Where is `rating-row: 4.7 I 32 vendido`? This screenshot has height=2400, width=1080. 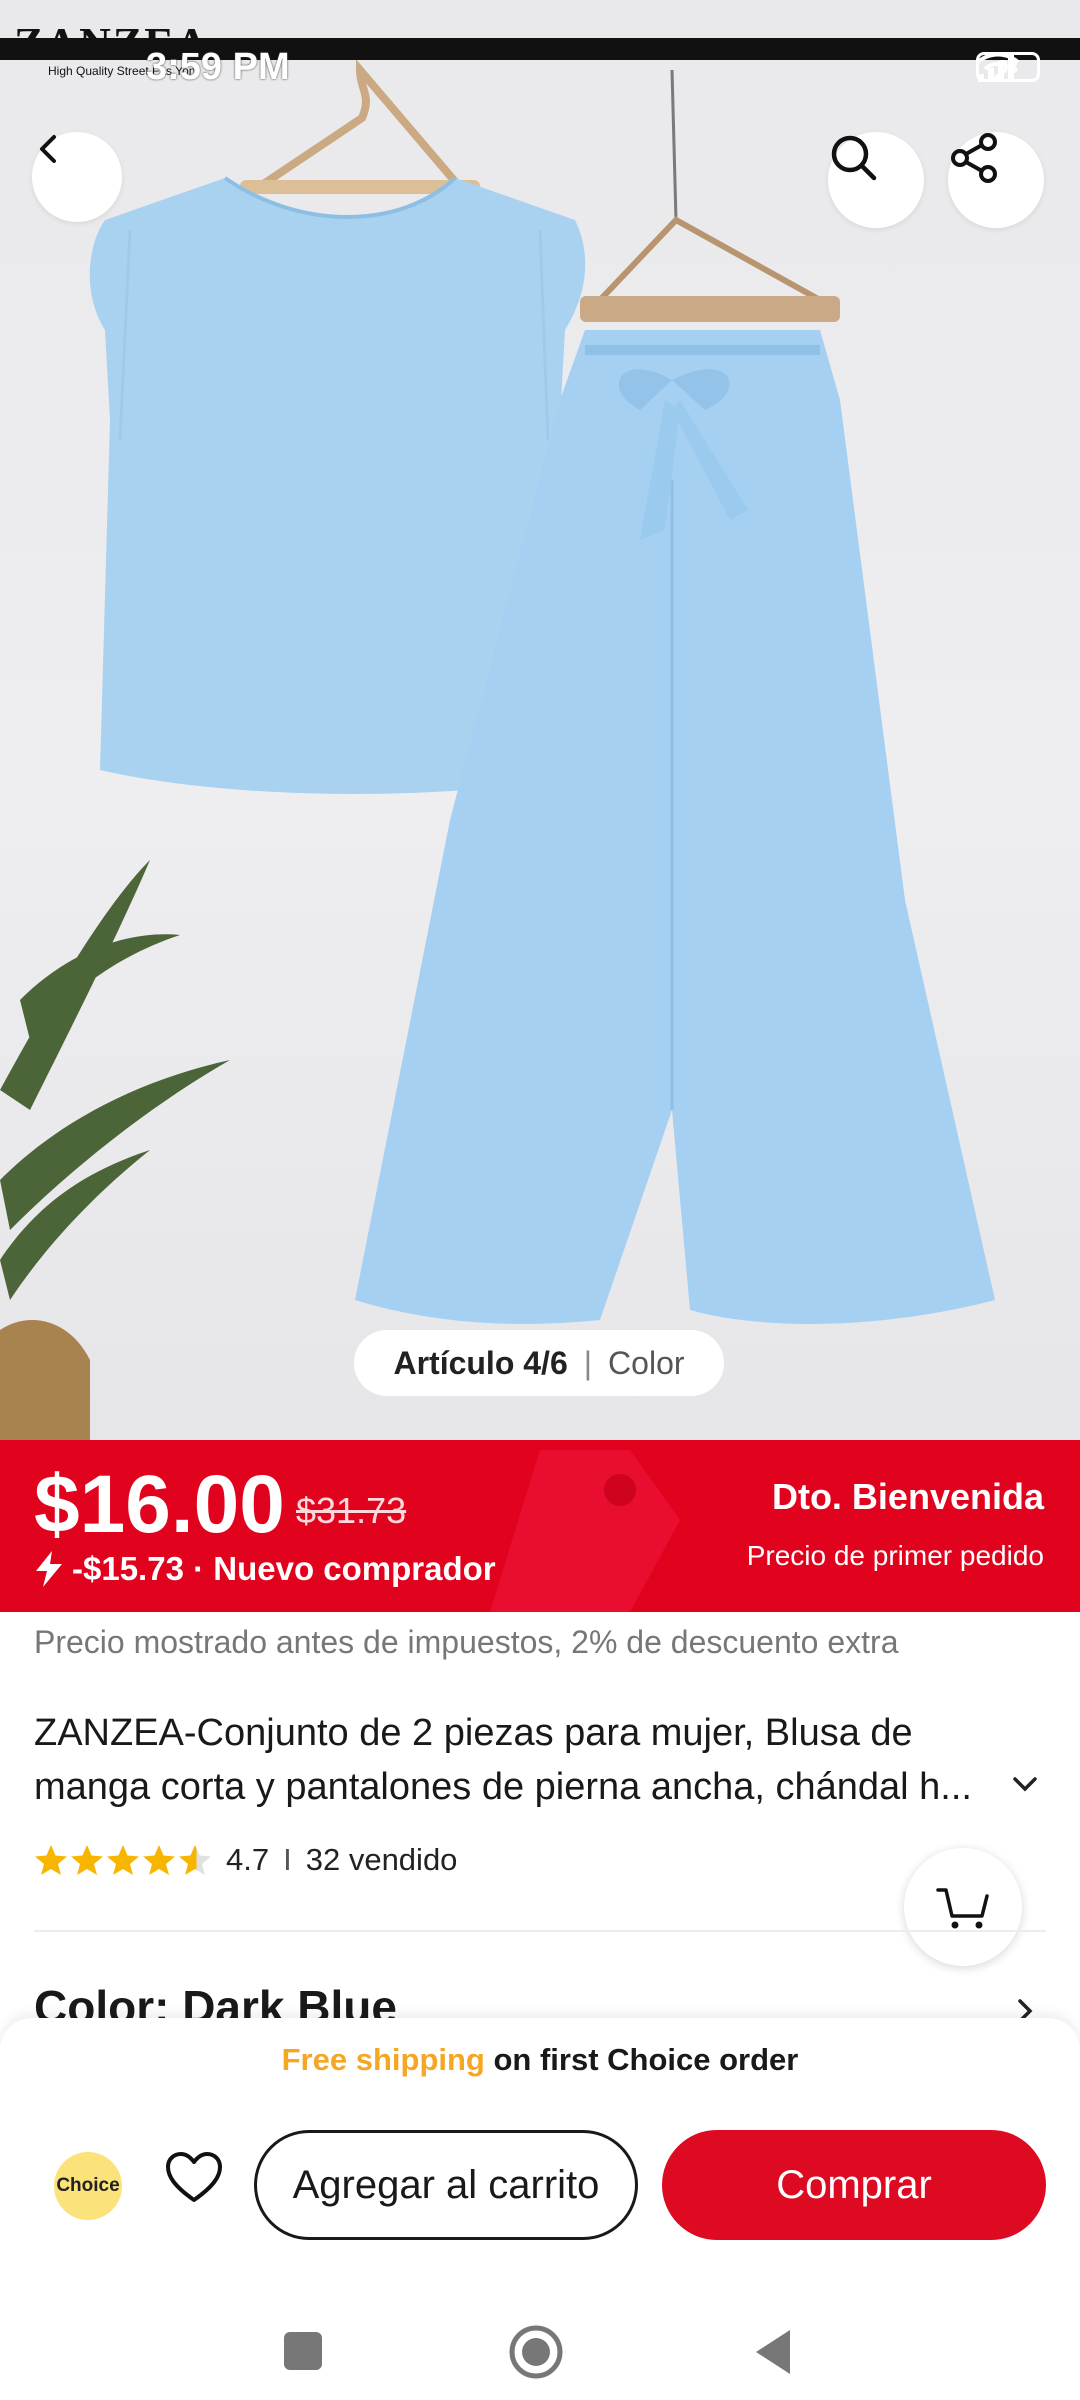 rating-row: 4.7 I 32 vendido is located at coordinates (245, 1860).